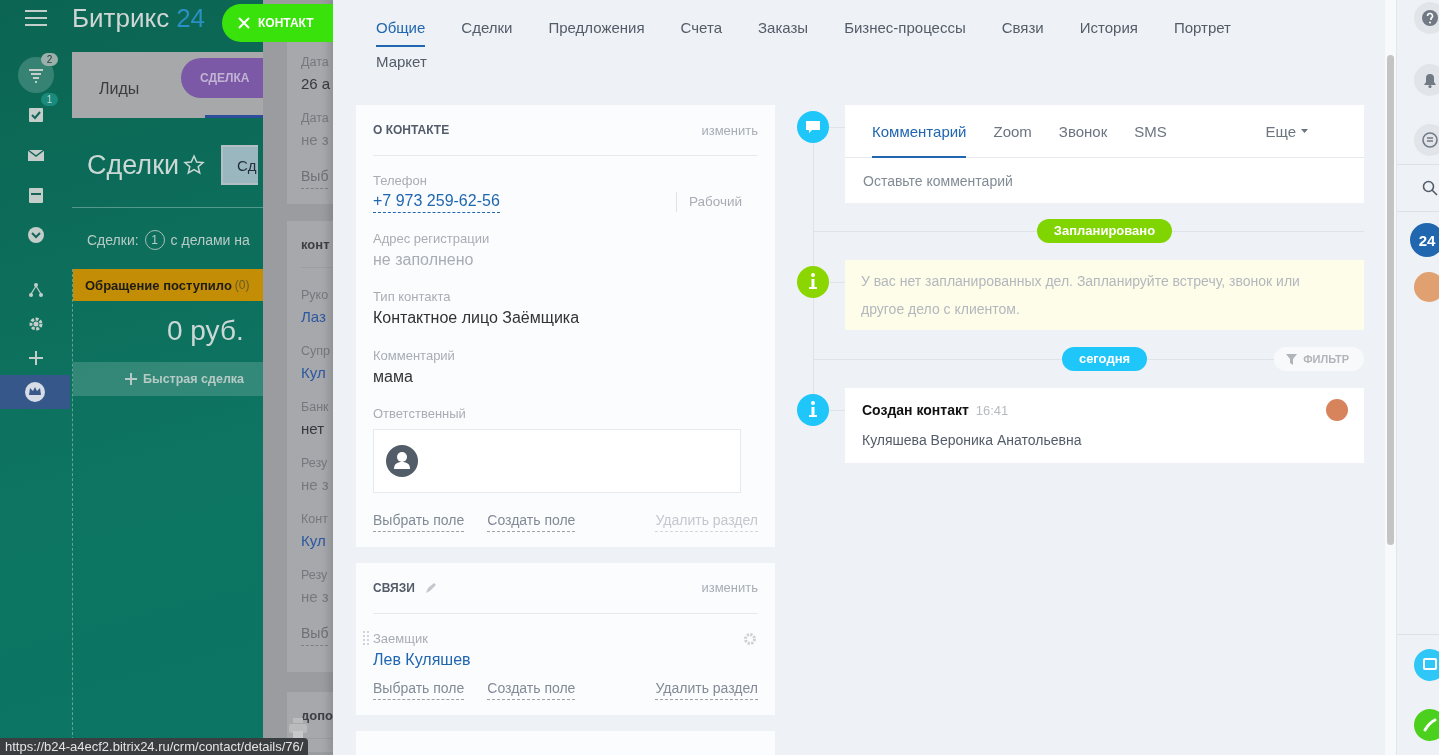 This screenshot has width=1439, height=755. What do you see at coordinates (222, 78) in the screenshot?
I see `deal-slider-label: СДЕЛКА` at bounding box center [222, 78].